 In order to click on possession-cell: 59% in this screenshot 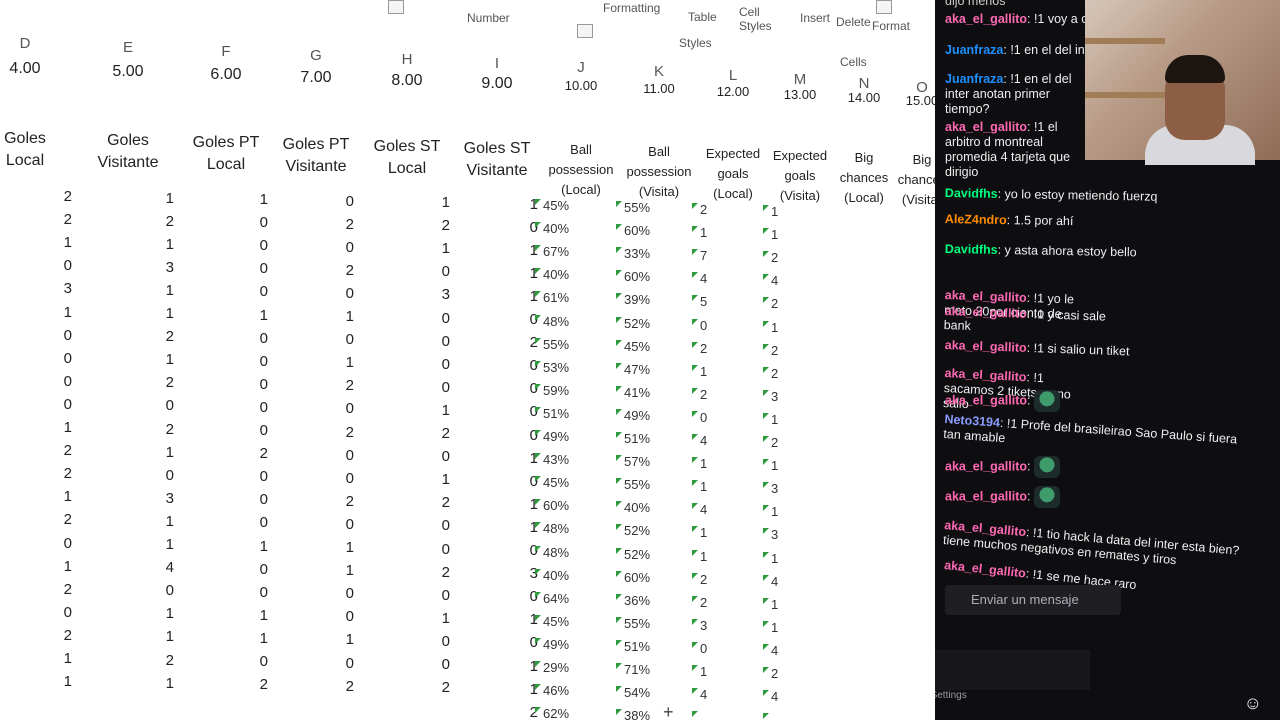, I will do `click(551, 390)`.